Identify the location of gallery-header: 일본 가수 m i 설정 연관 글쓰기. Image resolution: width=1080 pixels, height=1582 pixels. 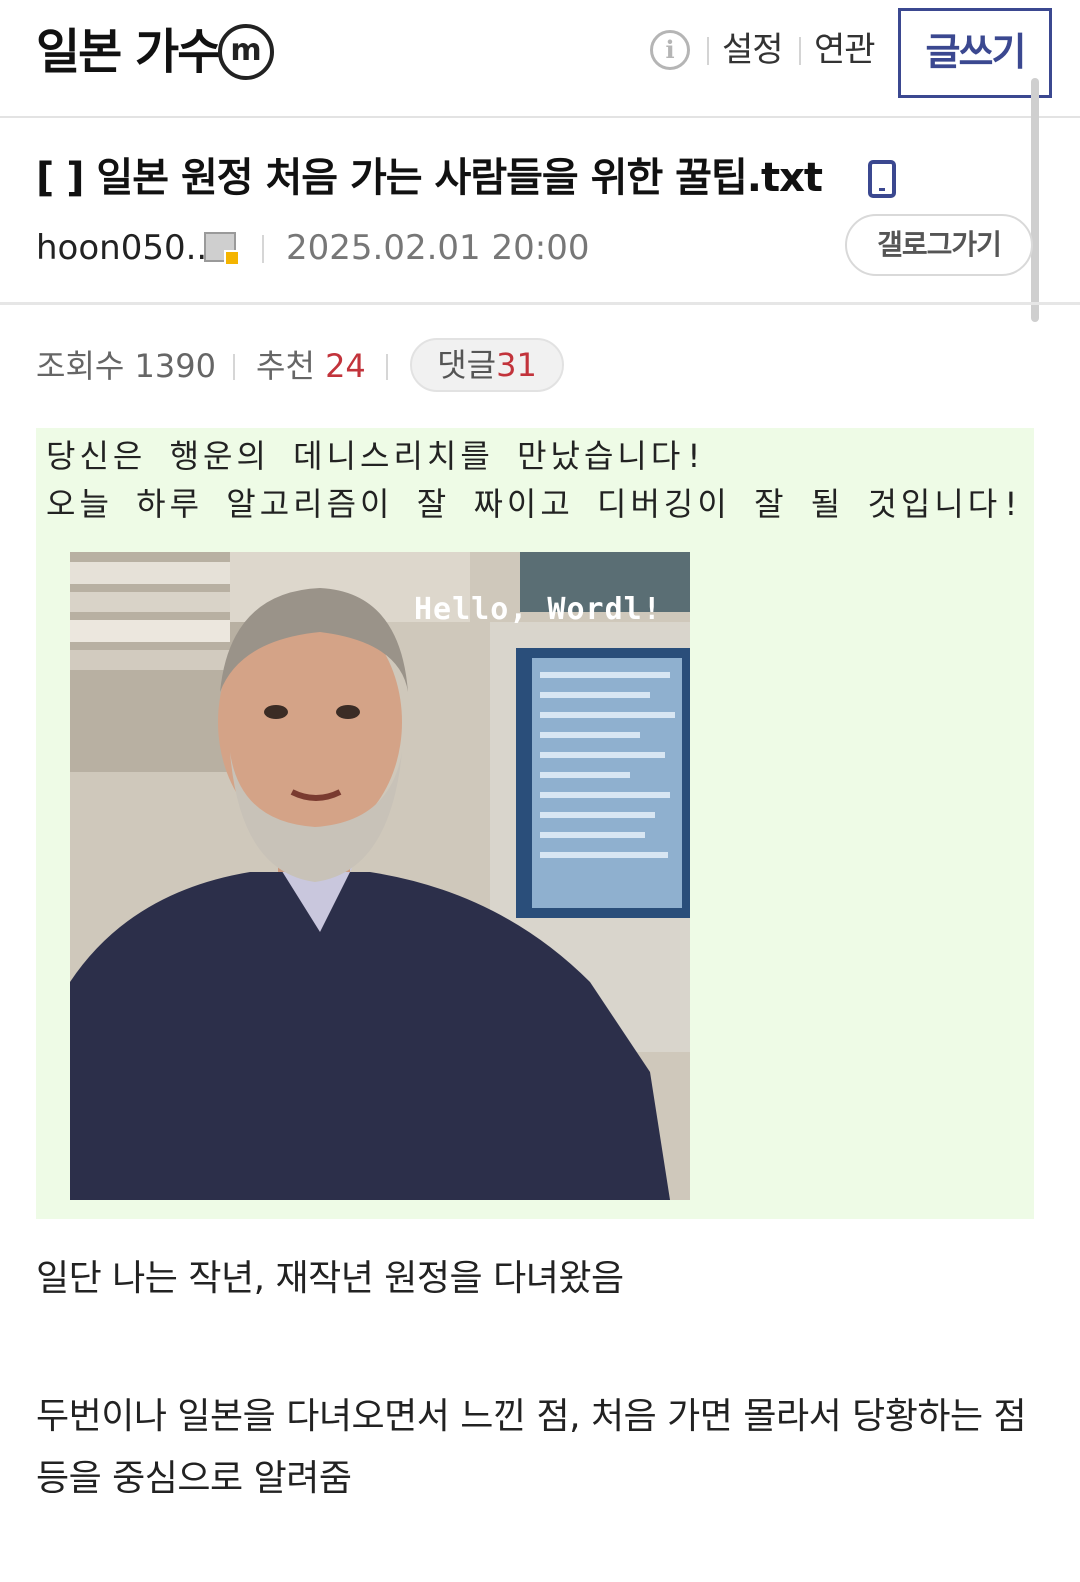
(540, 59).